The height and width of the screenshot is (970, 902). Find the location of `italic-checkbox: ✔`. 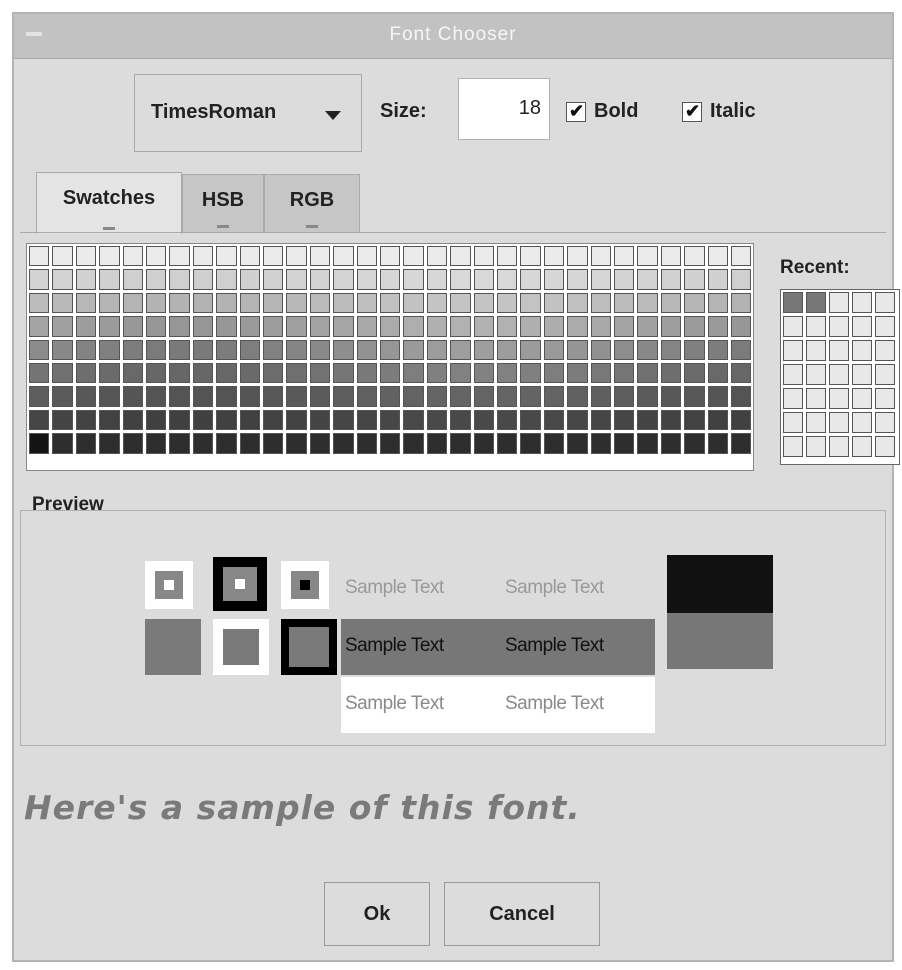

italic-checkbox: ✔ is located at coordinates (692, 111).